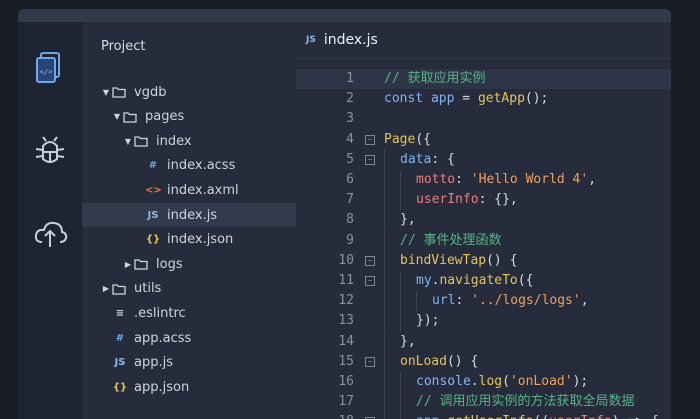  Describe the element at coordinates (506, 381) in the screenshot. I see `code-token: (` at that location.